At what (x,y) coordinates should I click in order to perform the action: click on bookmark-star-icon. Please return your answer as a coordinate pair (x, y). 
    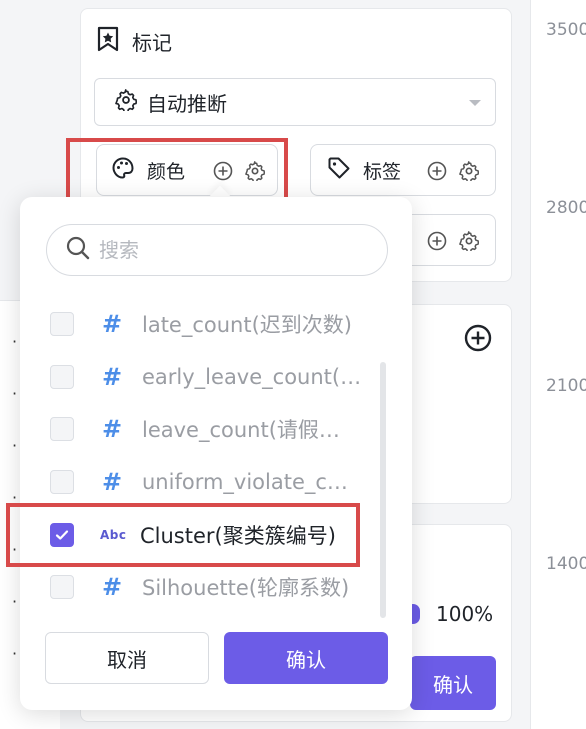
    Looking at the image, I should click on (108, 41).